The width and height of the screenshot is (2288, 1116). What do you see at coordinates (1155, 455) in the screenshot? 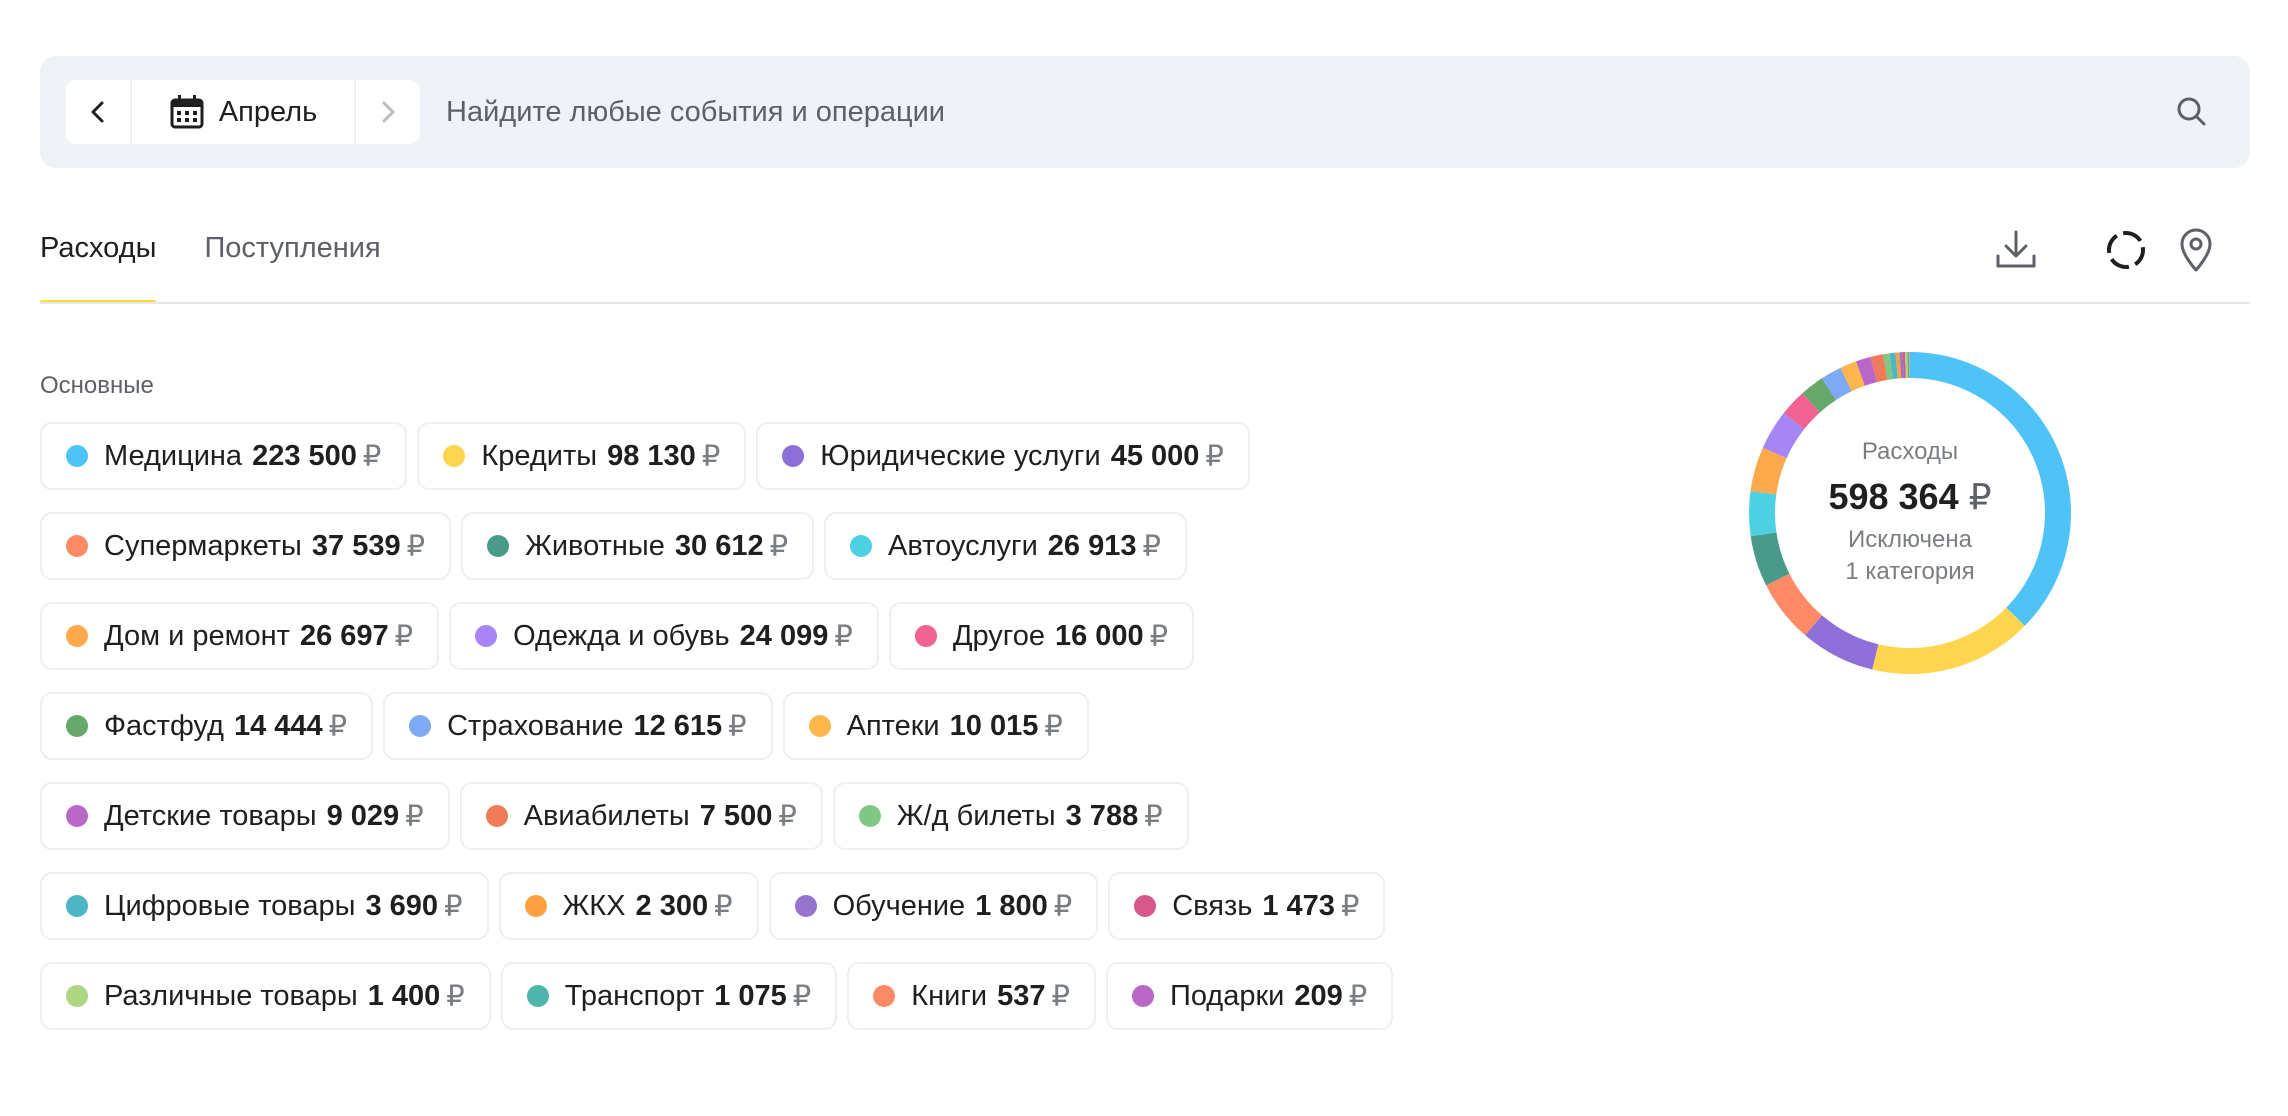
I see `category-amount: 45 000` at bounding box center [1155, 455].